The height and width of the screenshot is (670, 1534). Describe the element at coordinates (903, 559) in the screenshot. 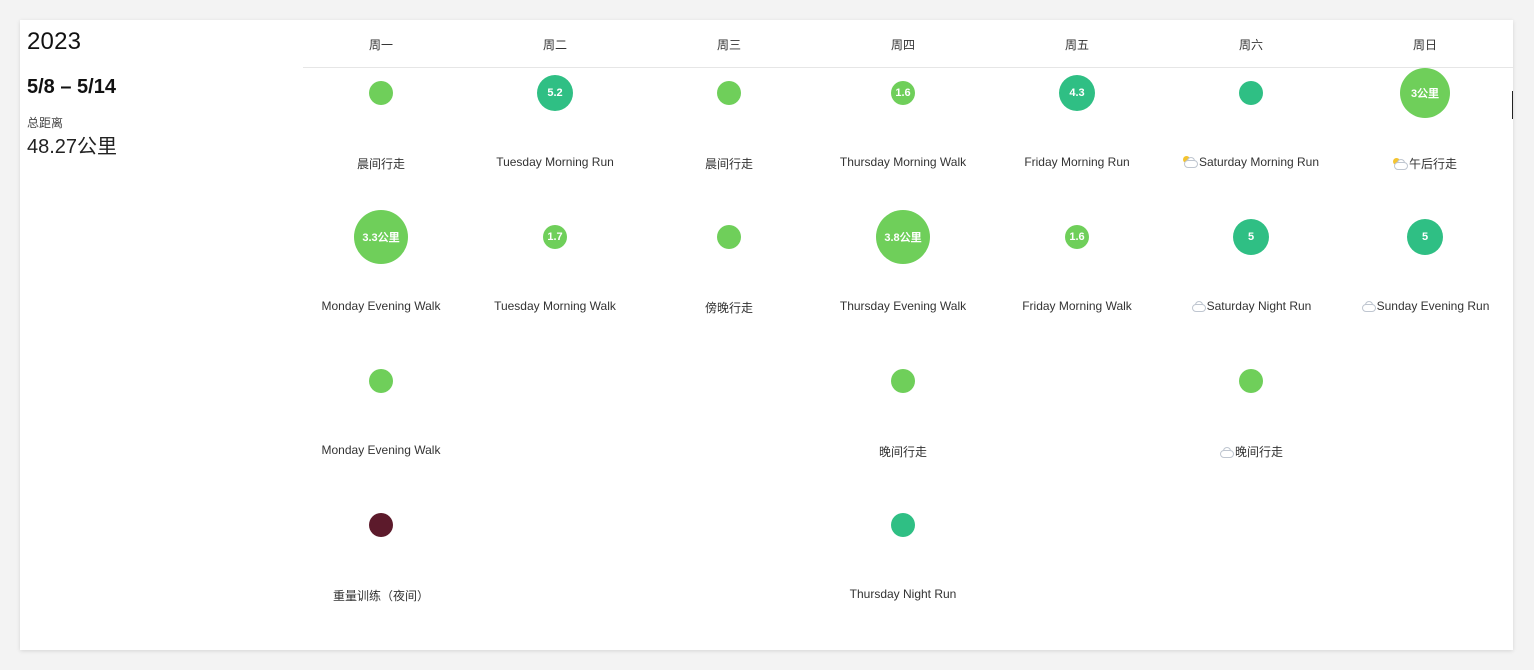

I see `activity-item: Thursday Night Run` at that location.